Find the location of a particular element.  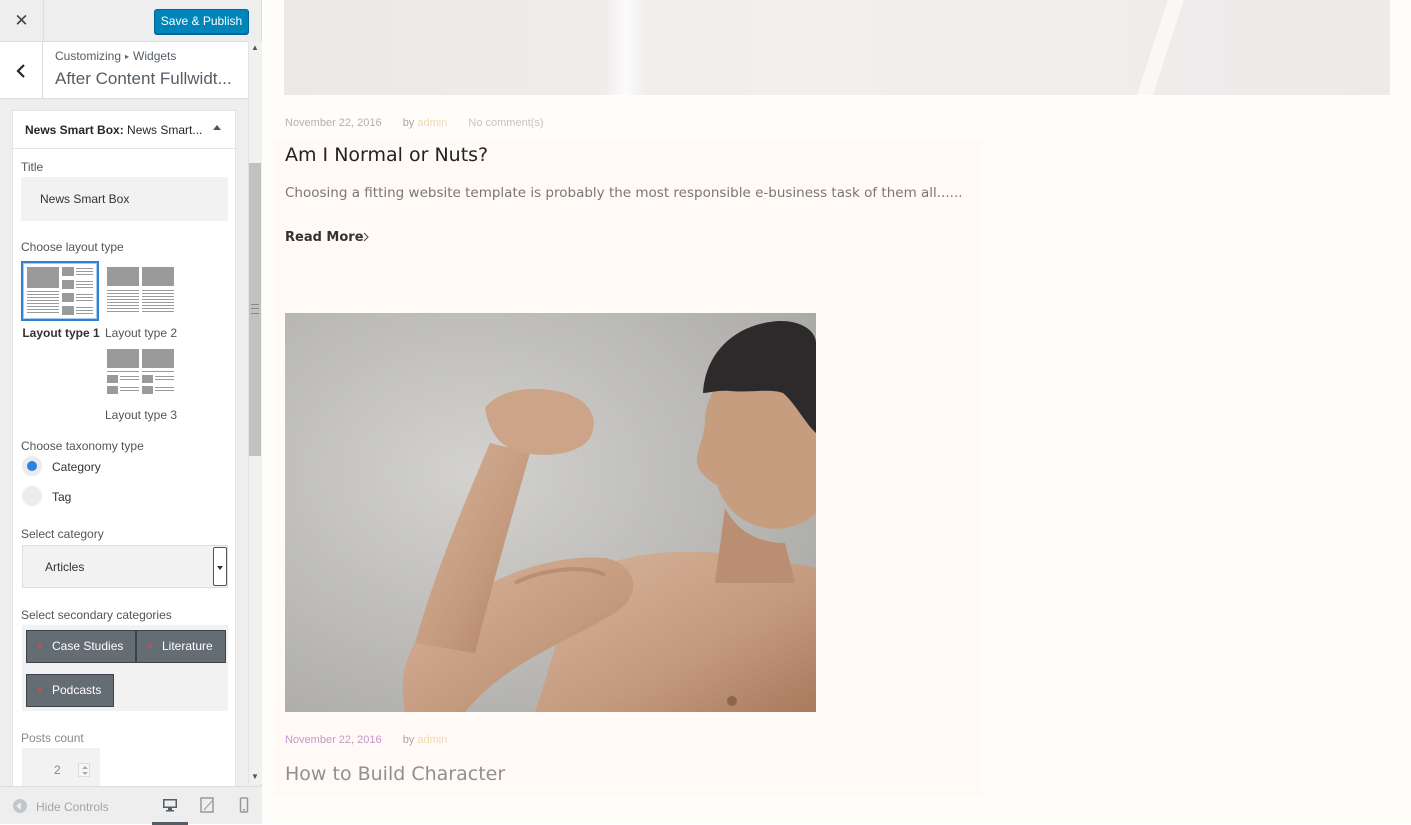

hide-controls-button: Hide Controls is located at coordinates (72, 807).